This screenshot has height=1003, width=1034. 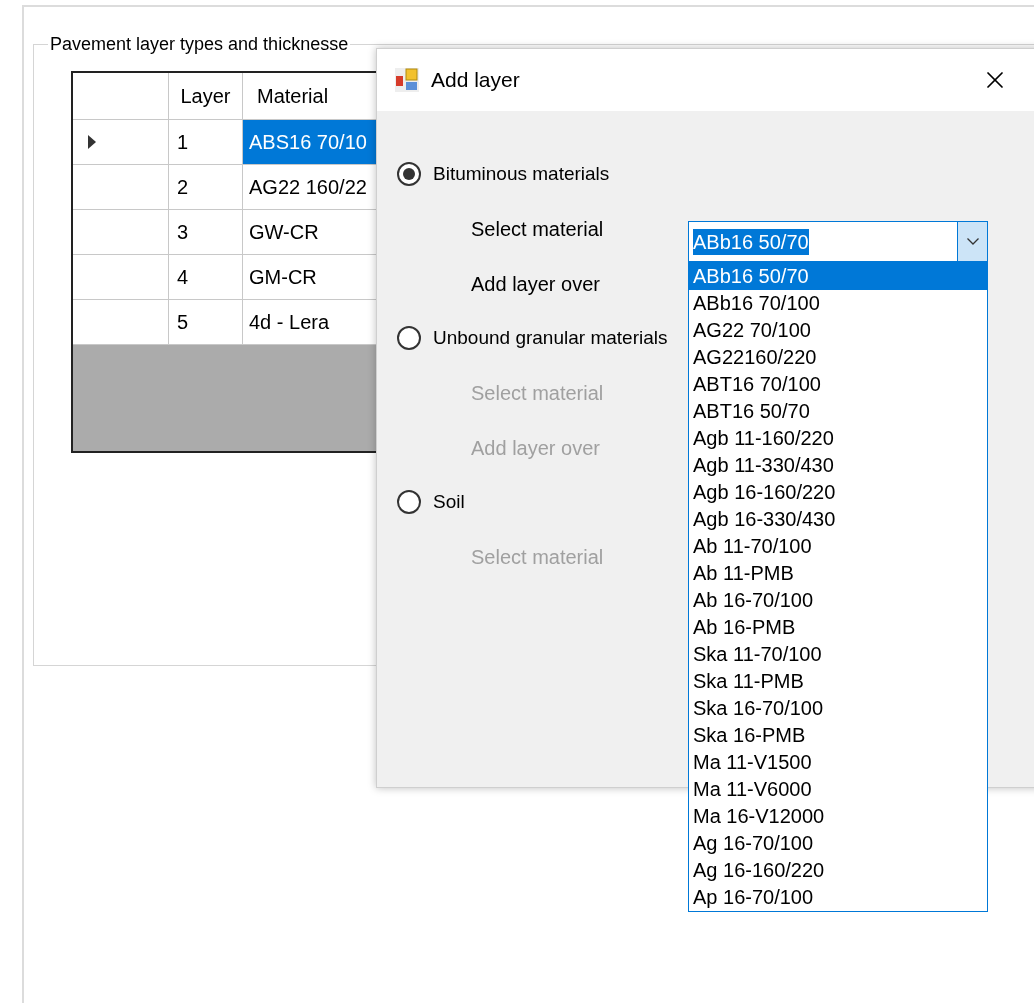 I want to click on radio-label: Soil, so click(x=449, y=502).